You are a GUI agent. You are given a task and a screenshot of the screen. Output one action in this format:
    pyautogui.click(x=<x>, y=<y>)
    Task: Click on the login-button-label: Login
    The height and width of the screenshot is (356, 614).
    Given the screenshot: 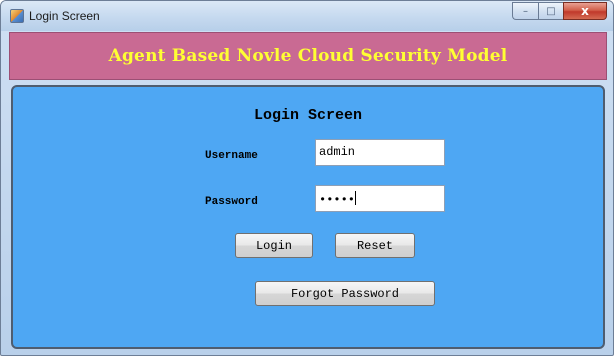 What is the action you would take?
    pyautogui.click(x=273, y=245)
    